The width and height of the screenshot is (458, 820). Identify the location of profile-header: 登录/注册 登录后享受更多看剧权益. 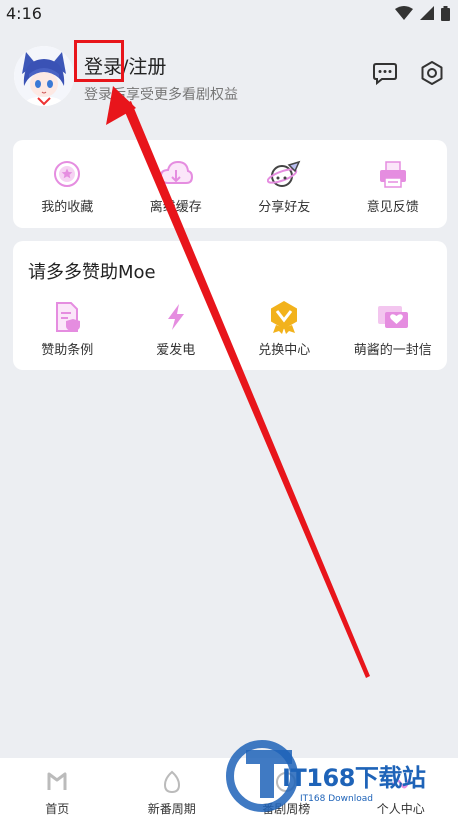
(229, 80).